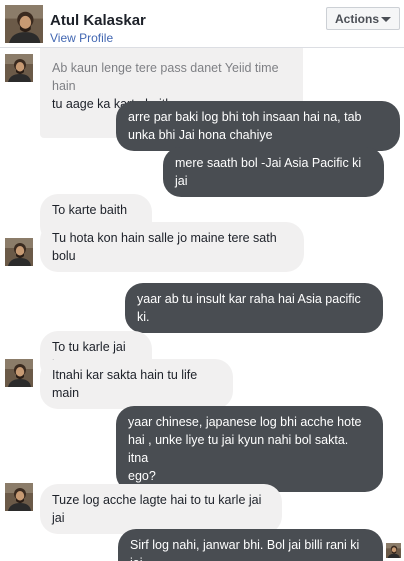 This screenshot has height=561, width=404. What do you see at coordinates (81, 38) in the screenshot?
I see `view-profile-link: View Profile` at bounding box center [81, 38].